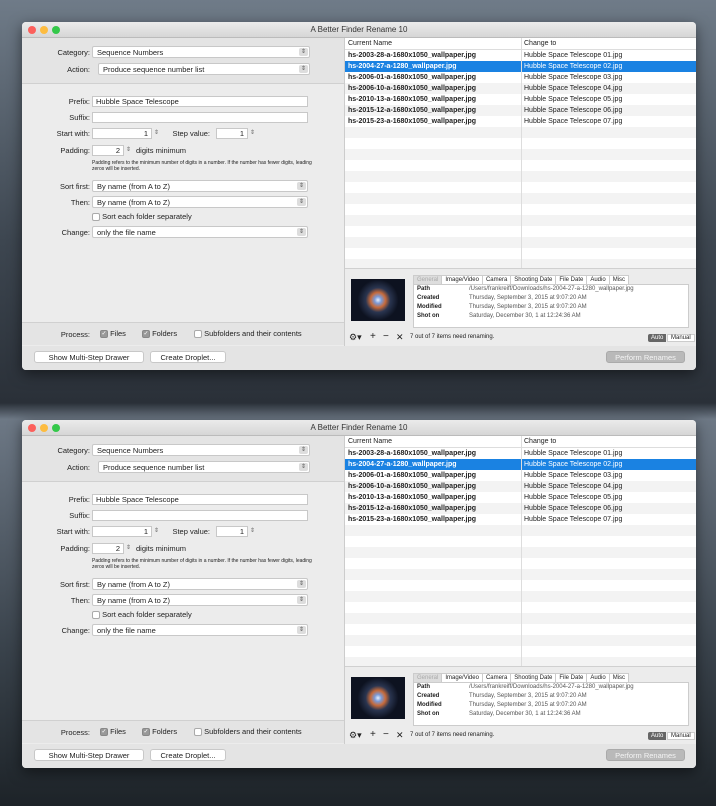 This screenshot has height=806, width=716. I want to click on status-text: 7 out of 7 items need renaming., so click(452, 735).